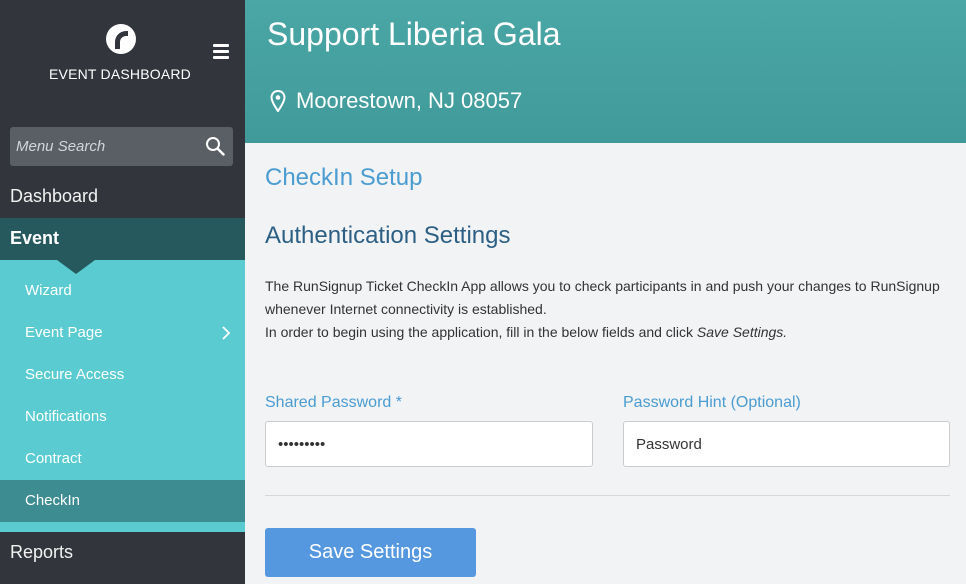 The height and width of the screenshot is (584, 966). What do you see at coordinates (215, 146) in the screenshot?
I see `search-icon` at bounding box center [215, 146].